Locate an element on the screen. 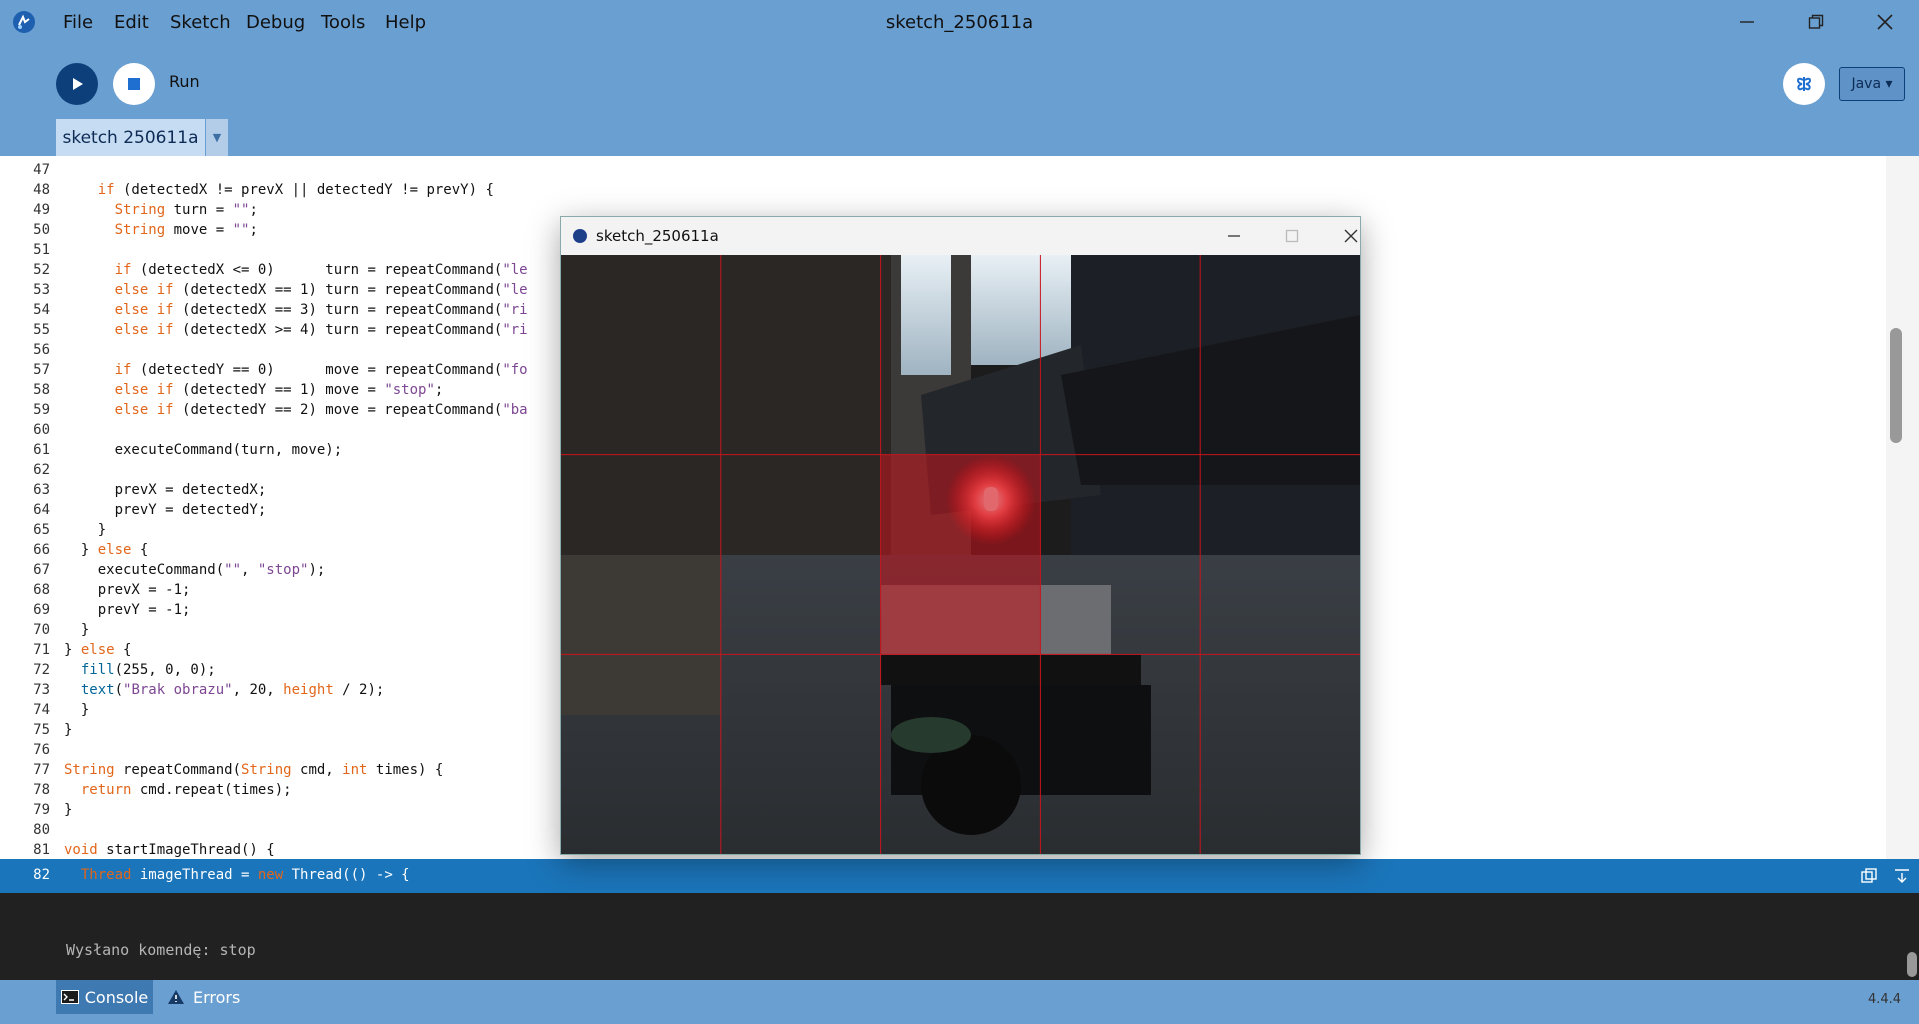 This screenshot has height=1024, width=1919. code-line: text("Brak obrazu", 20, height / 2); is located at coordinates (232, 690).